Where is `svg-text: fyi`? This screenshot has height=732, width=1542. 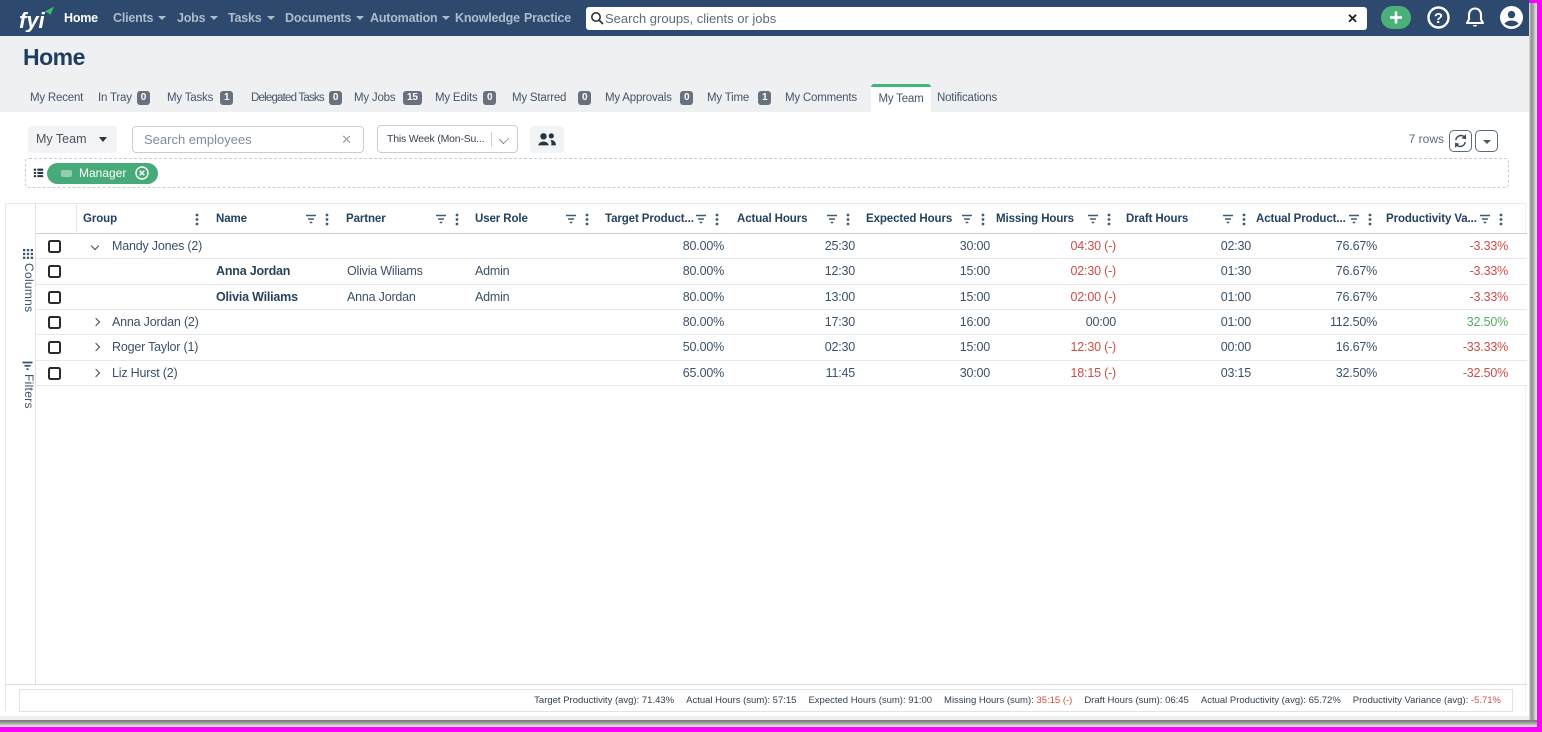 svg-text: fyi is located at coordinates (32, 20).